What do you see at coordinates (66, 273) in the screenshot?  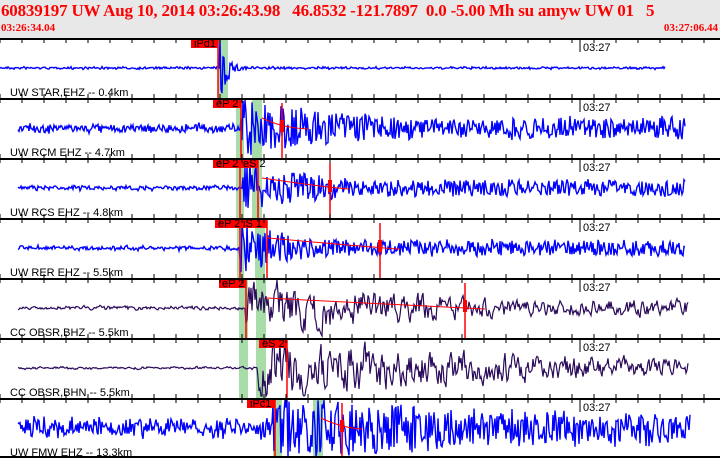 I see `station-label: UW RER EHZ -- 5.5km` at bounding box center [66, 273].